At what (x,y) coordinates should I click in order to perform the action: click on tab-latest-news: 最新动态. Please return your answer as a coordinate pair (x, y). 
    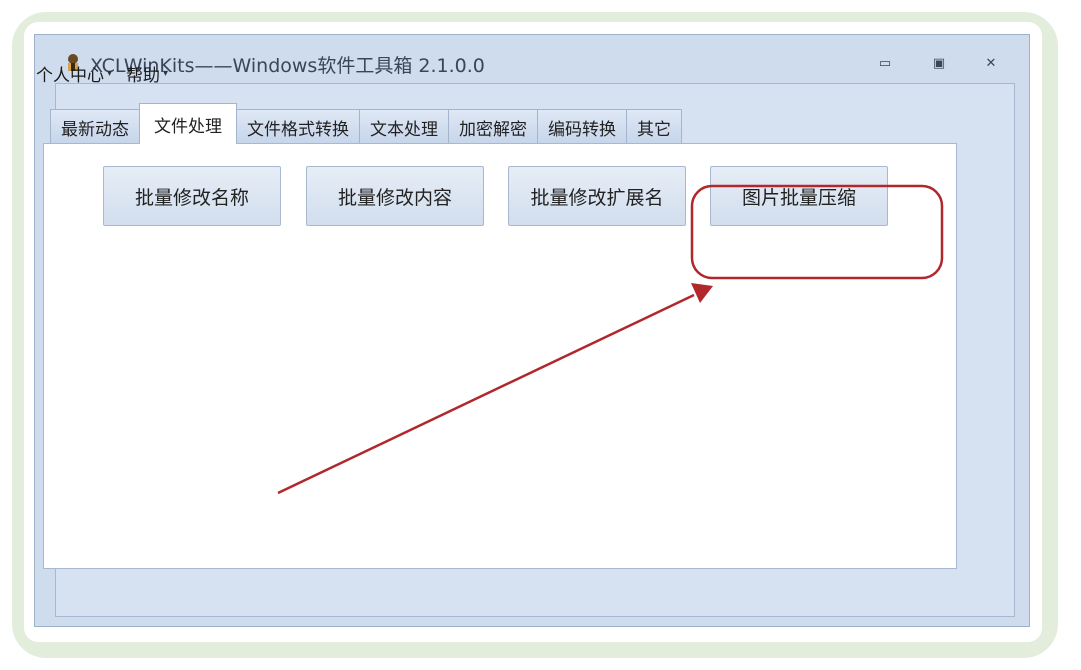
    Looking at the image, I should click on (95, 126).